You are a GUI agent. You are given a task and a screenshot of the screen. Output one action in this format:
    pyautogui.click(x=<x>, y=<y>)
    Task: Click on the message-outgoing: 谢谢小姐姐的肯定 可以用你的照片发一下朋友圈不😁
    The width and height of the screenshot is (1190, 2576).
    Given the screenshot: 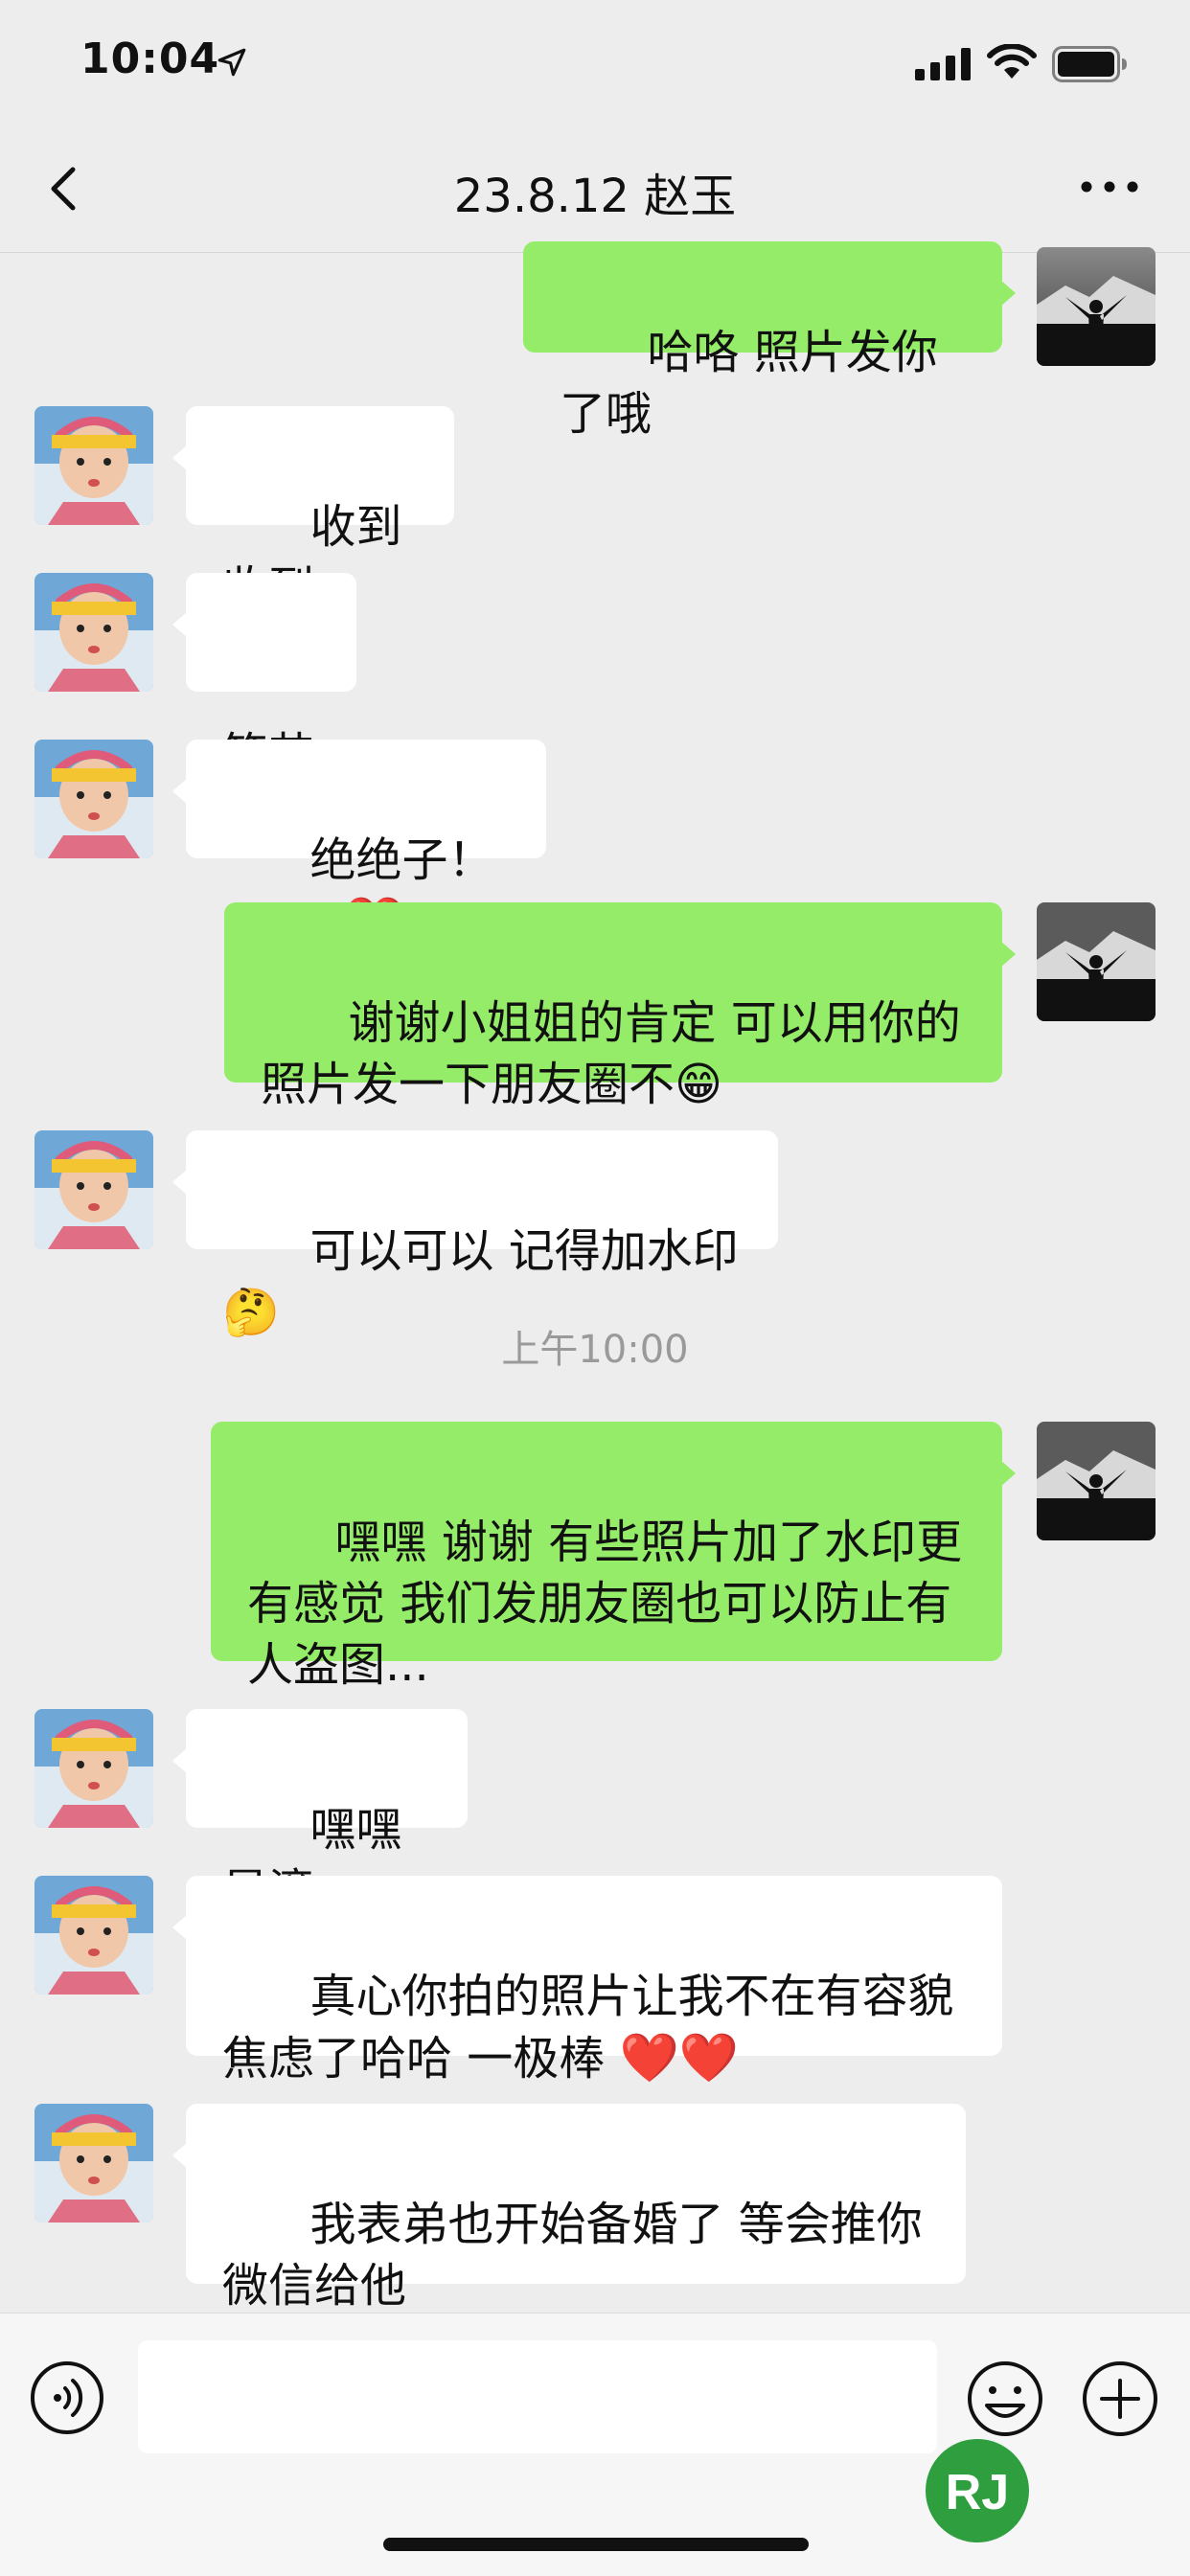 What is the action you would take?
    pyautogui.click(x=595, y=1006)
    